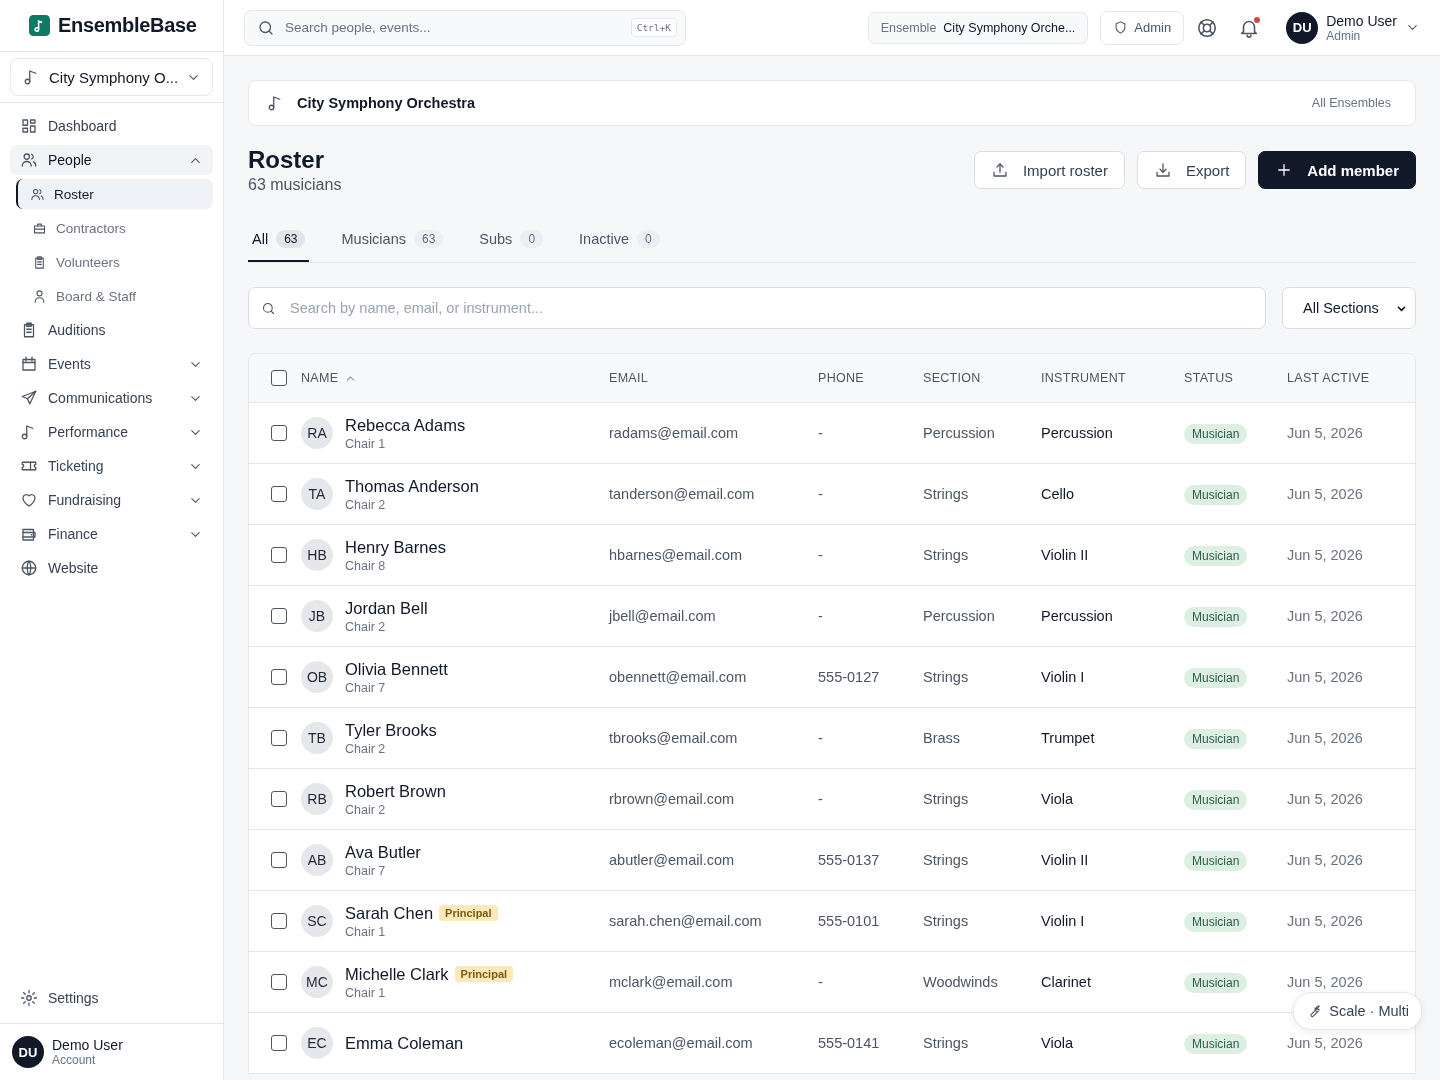  I want to click on member-name: Robert Brown, so click(395, 791).